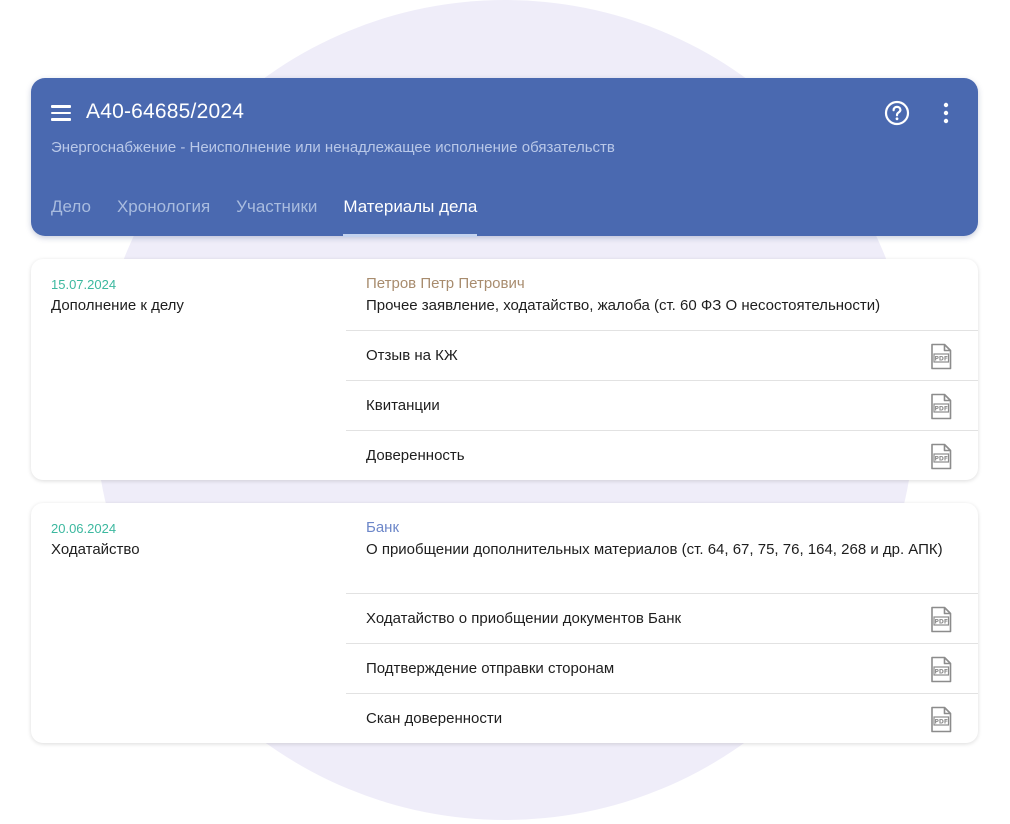  What do you see at coordinates (524, 618) in the screenshot?
I see `document-label: Ходатайство о приобщении документов Банк` at bounding box center [524, 618].